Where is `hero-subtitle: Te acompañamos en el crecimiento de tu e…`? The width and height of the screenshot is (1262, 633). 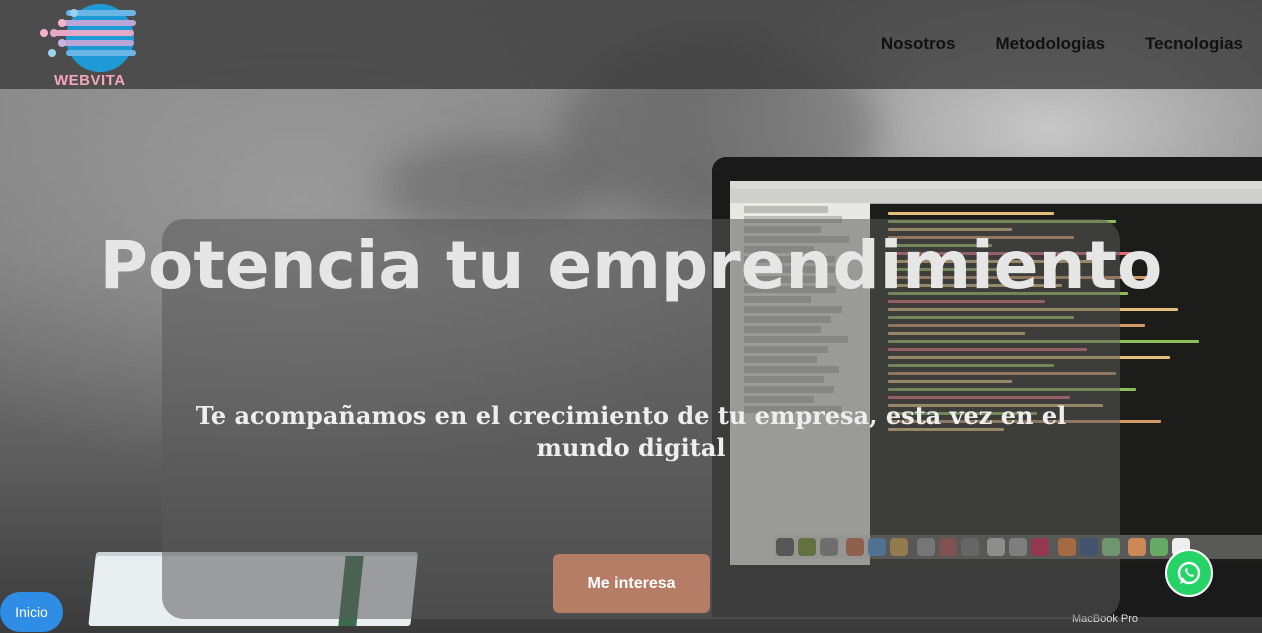
hero-subtitle: Te acompañamos en el crecimiento de tu e… is located at coordinates (631, 431).